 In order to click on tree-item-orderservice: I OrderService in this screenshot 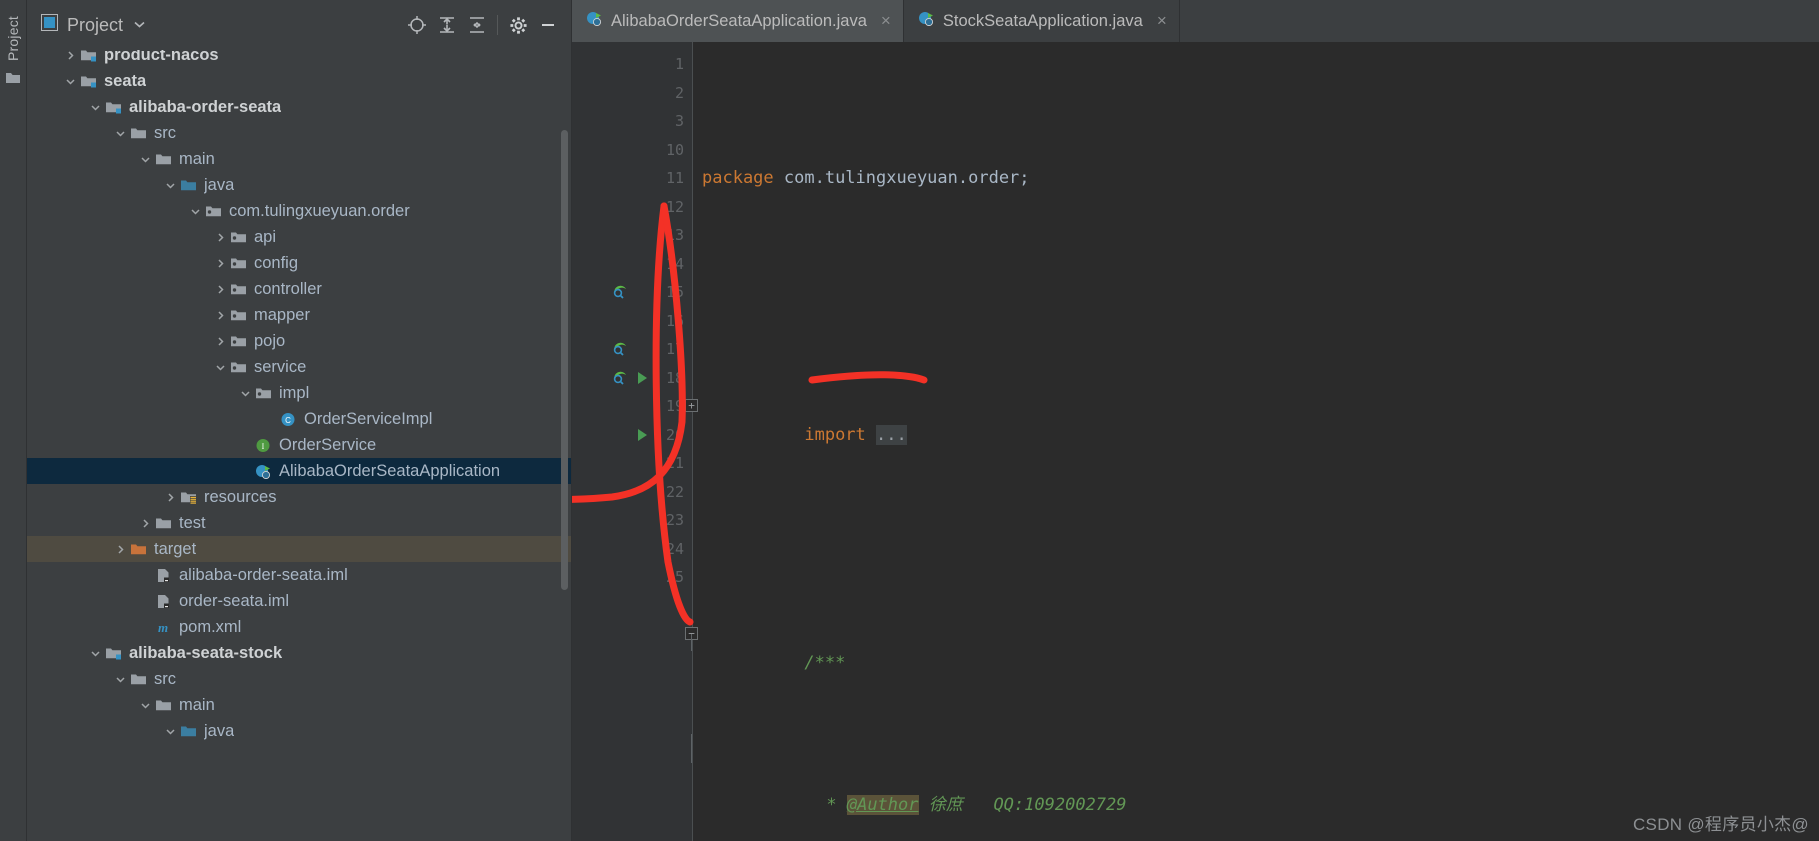, I will do `click(299, 445)`.